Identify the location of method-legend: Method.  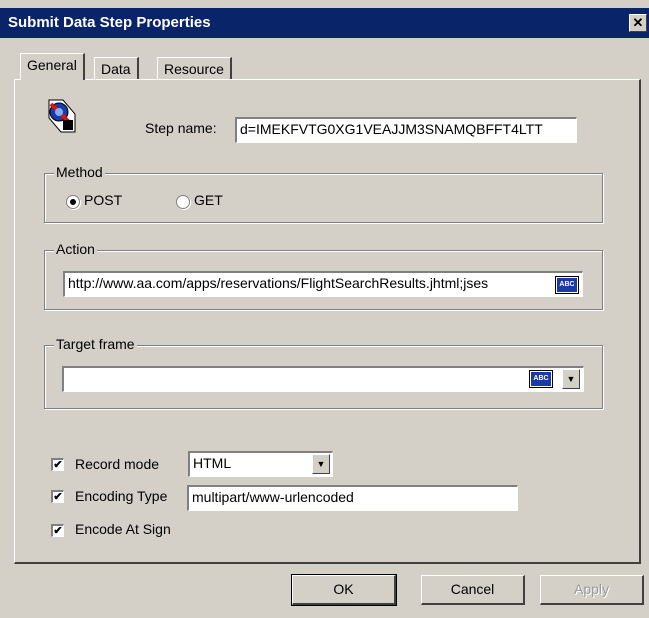
(79, 172).